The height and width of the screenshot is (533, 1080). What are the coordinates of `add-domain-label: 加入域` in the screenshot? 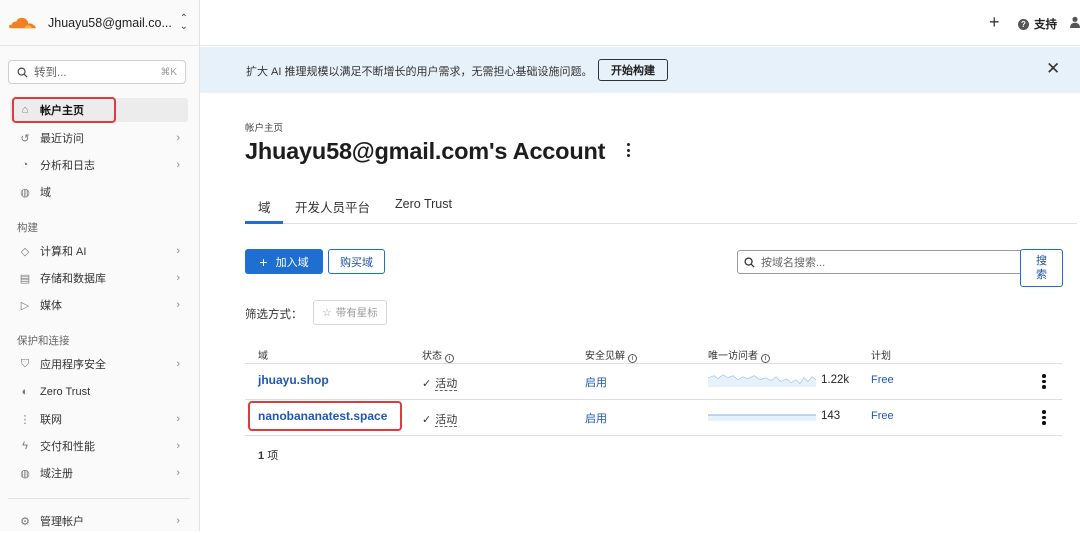 It's located at (292, 262).